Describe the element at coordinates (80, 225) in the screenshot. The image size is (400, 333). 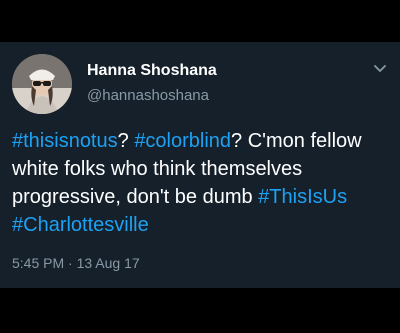
I see `hashtag-charlottesville: #Charlottesville` at that location.